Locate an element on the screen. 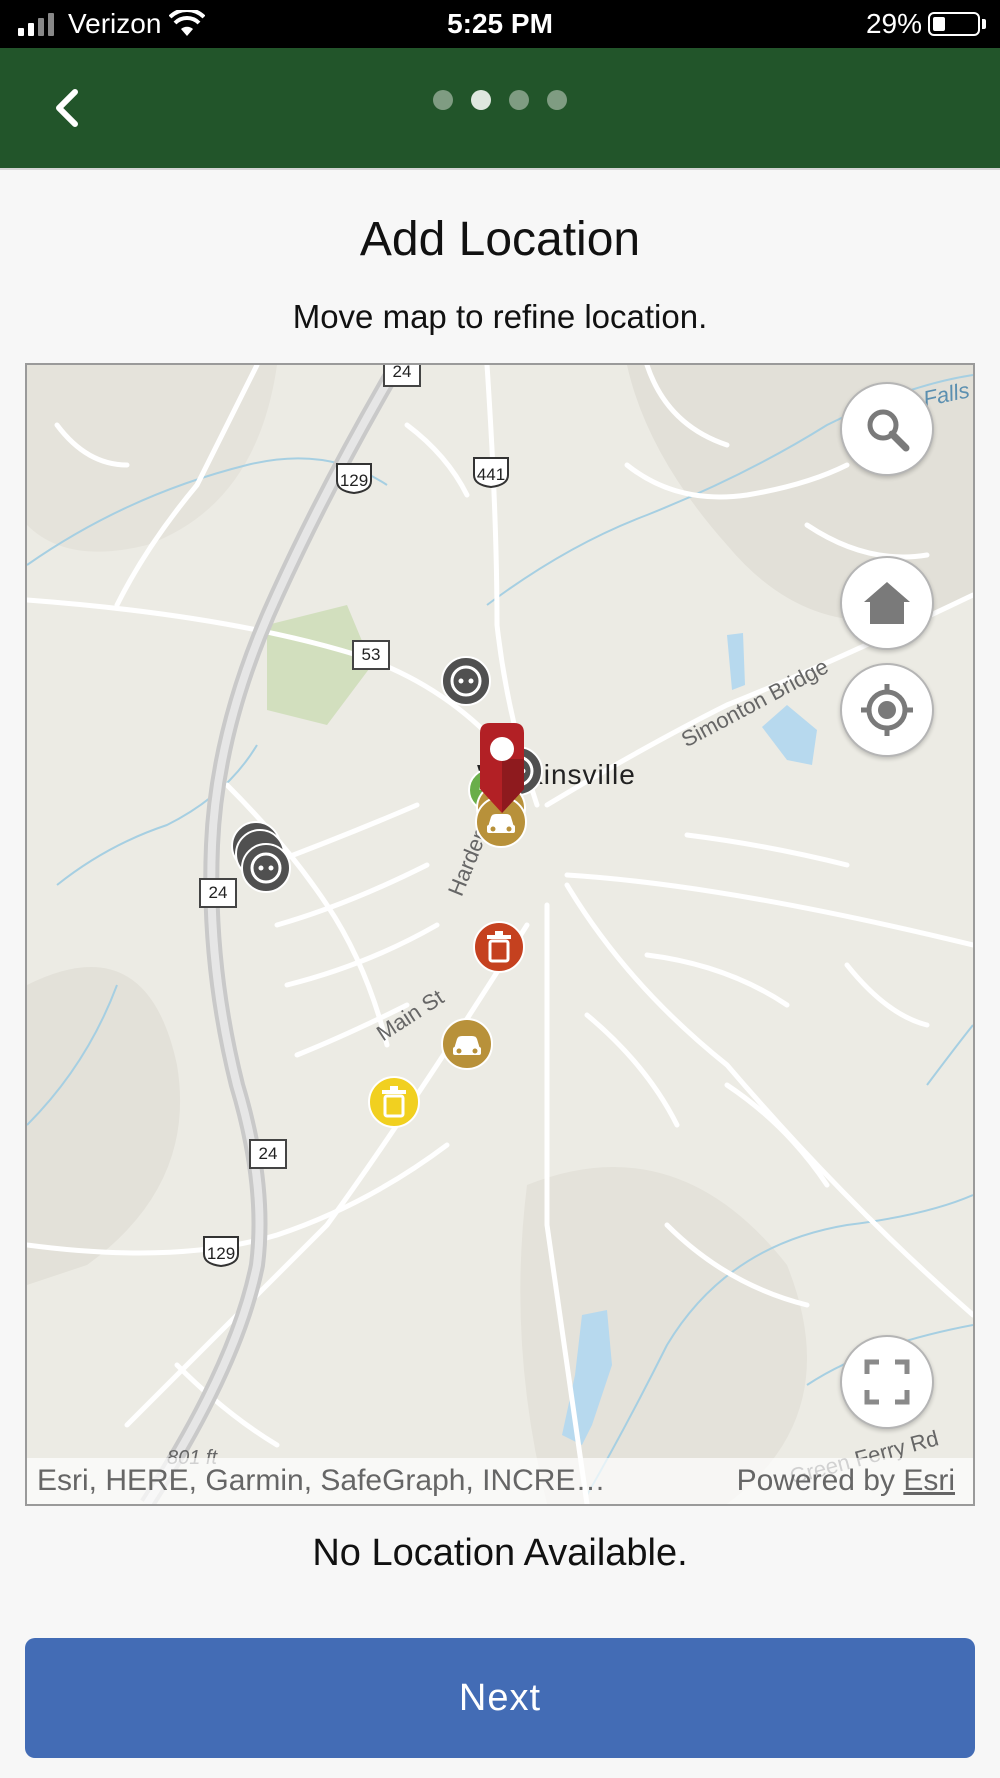 The image size is (1000, 1778). map-locate-button is located at coordinates (887, 710).